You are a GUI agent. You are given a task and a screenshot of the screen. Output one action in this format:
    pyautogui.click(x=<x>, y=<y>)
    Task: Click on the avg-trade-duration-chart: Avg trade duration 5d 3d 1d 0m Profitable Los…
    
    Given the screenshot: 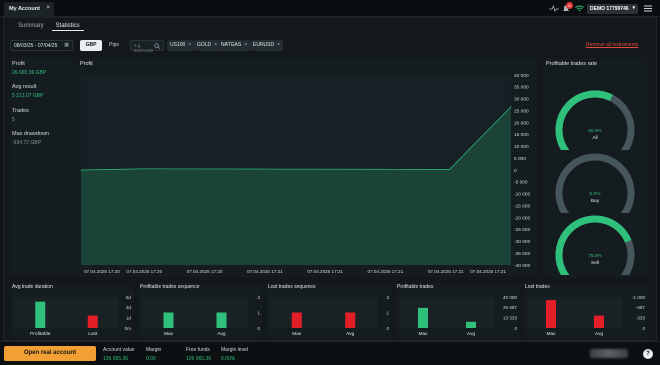 What is the action you would take?
    pyautogui.click(x=71, y=311)
    